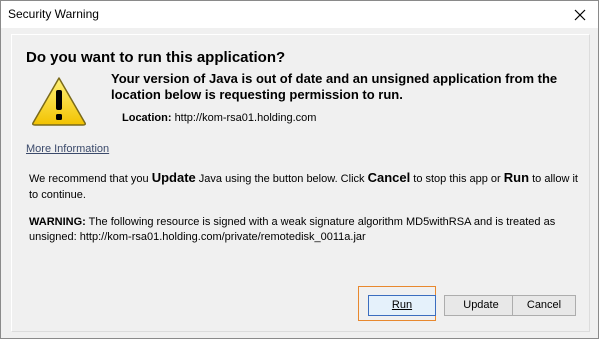 This screenshot has height=339, width=599. What do you see at coordinates (481, 305) in the screenshot?
I see `update-button: Update` at bounding box center [481, 305].